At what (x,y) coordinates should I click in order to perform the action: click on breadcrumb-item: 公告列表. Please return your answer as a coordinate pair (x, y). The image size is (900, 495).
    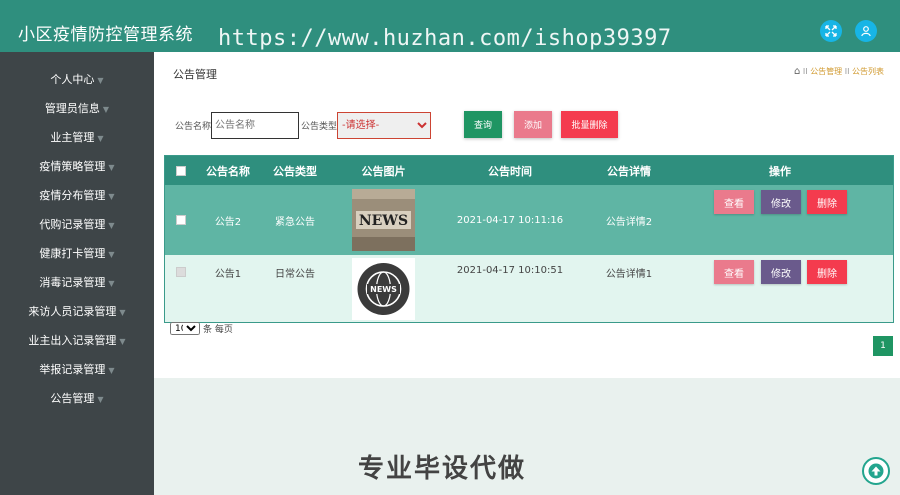
    Looking at the image, I should click on (868, 71).